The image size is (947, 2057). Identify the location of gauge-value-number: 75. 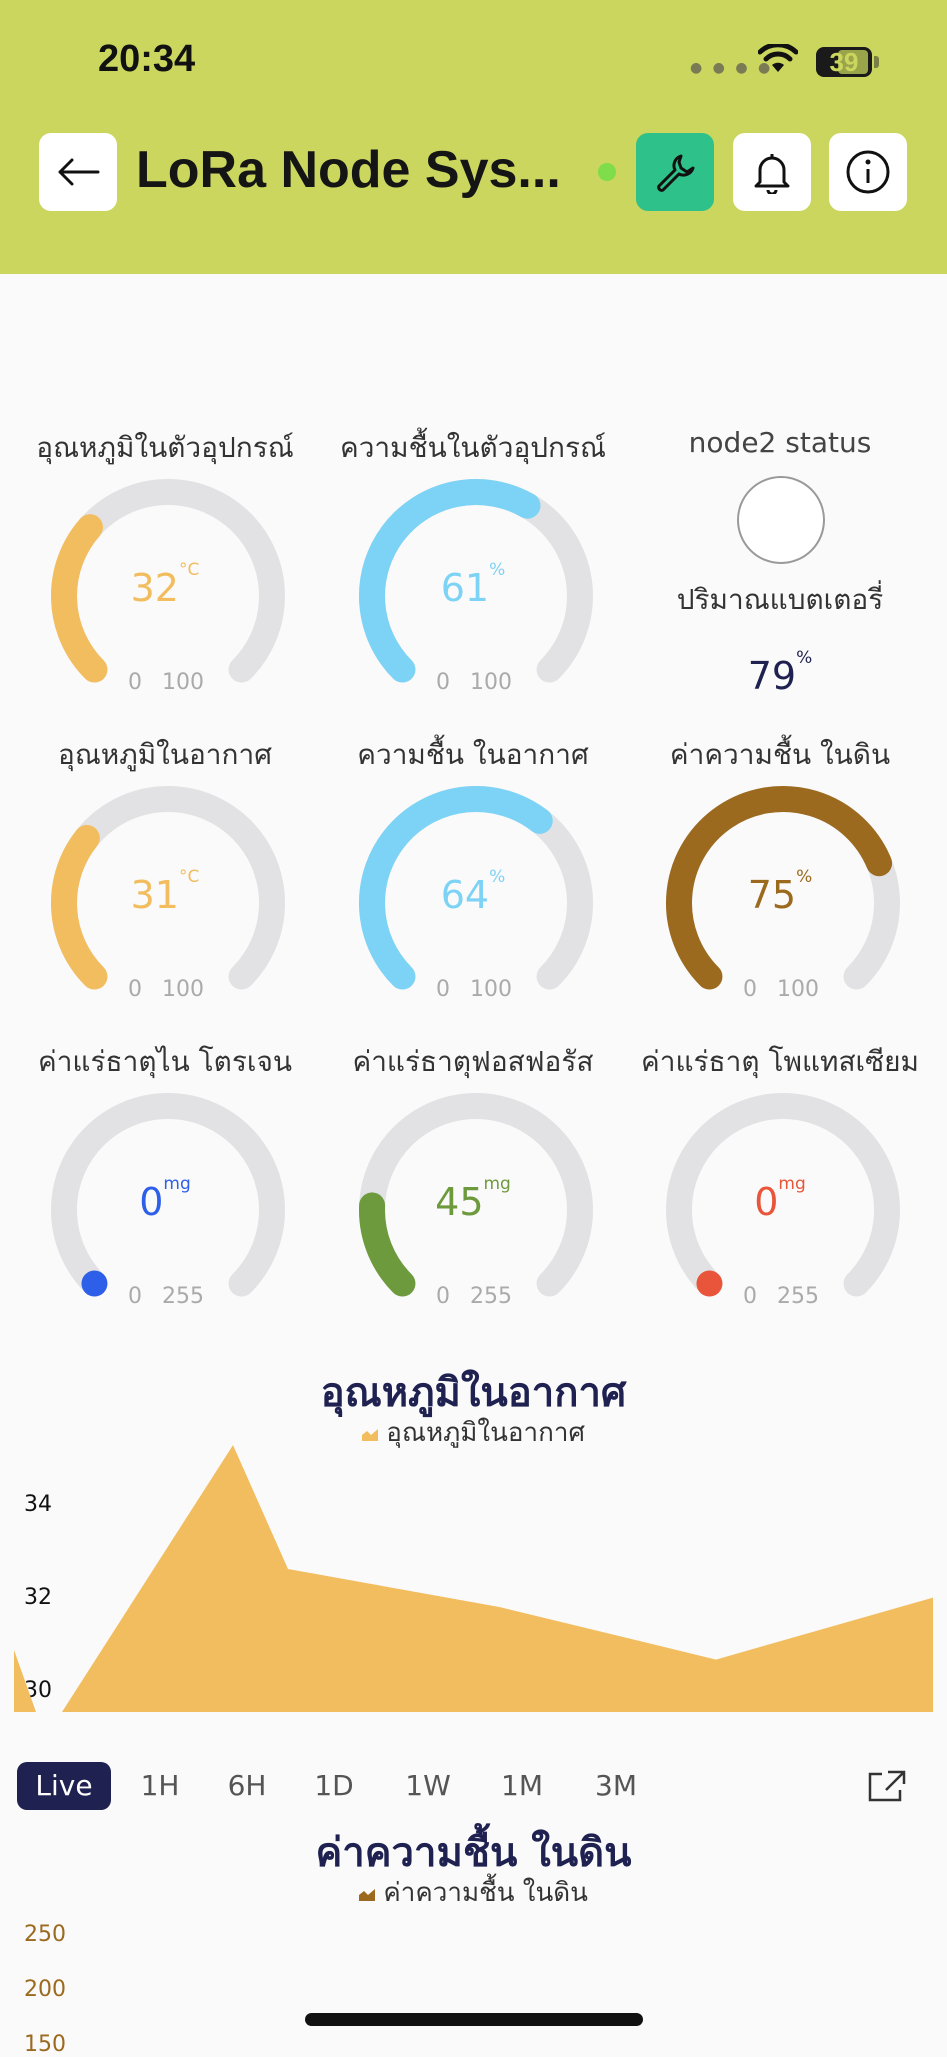
(772, 895).